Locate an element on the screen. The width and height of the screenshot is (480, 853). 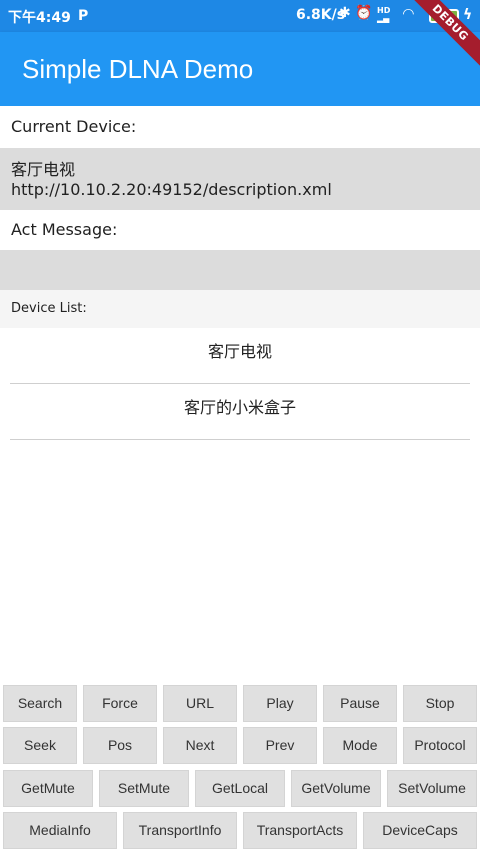
device-list-item: 客厅的小米盒子 is located at coordinates (240, 412).